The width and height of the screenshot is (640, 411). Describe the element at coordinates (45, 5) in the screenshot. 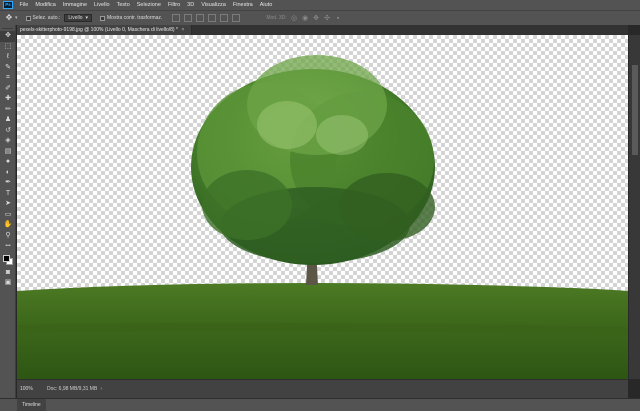

I see `menu-modifica: Modifica` at that location.